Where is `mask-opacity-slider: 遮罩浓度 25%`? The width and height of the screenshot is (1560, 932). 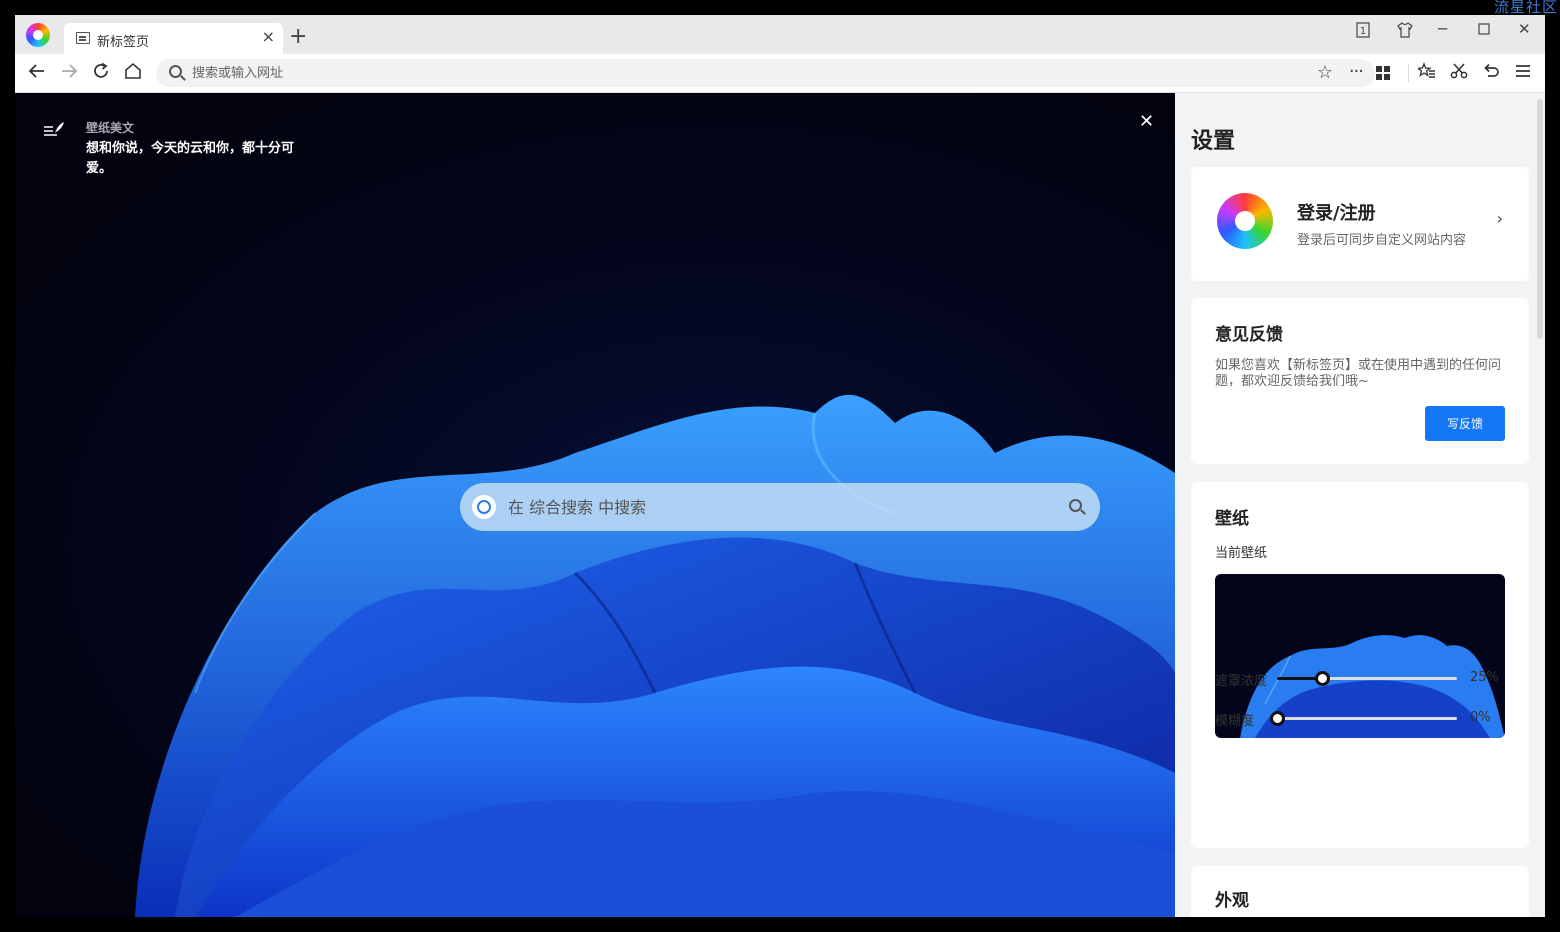
mask-opacity-slider: 遮罩浓度 25% is located at coordinates (1360, 678).